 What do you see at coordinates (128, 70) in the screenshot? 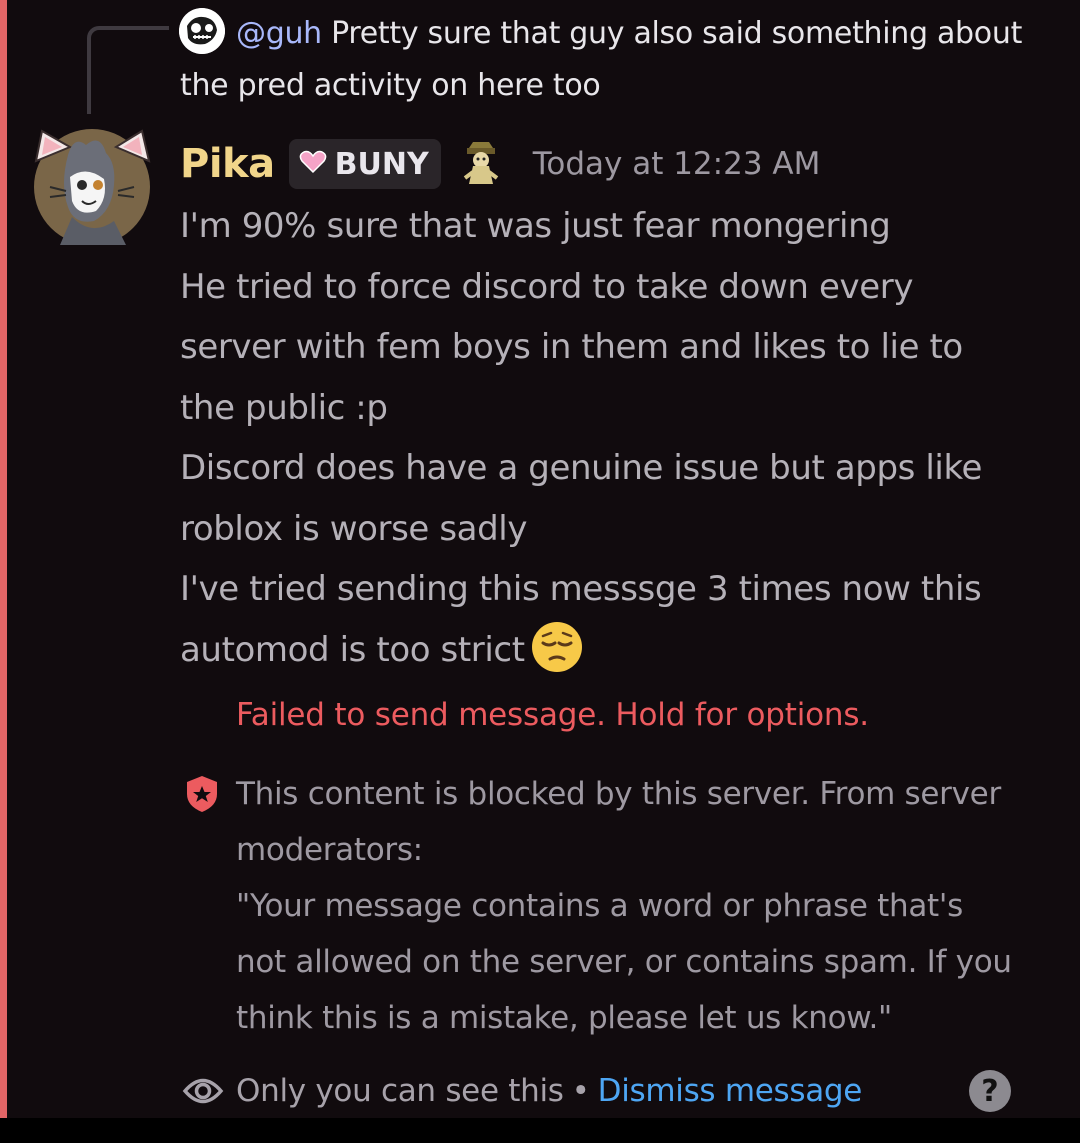
I see `reply-connector` at bounding box center [128, 70].